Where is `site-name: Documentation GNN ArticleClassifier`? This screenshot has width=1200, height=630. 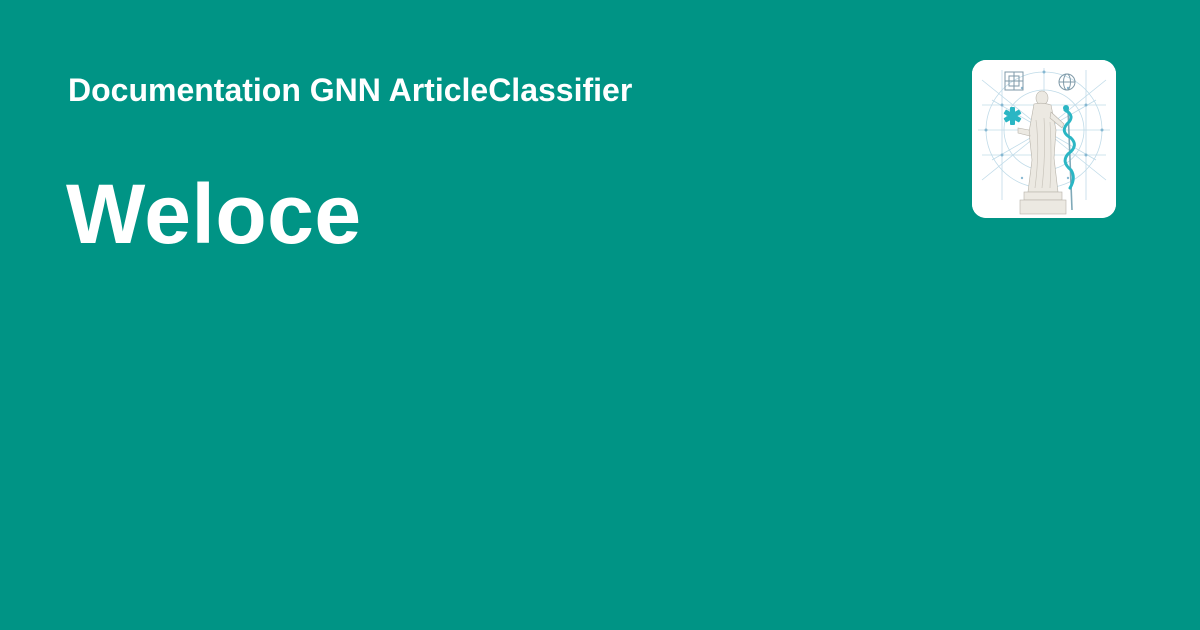 site-name: Documentation GNN ArticleClassifier is located at coordinates (350, 90).